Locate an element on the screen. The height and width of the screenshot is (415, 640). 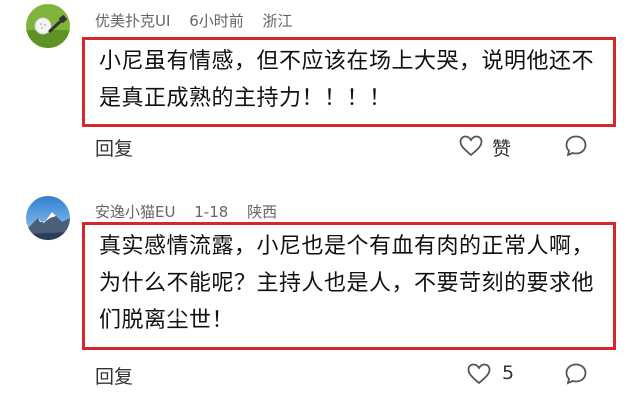
mountain-avatar-icon is located at coordinates (48, 218).